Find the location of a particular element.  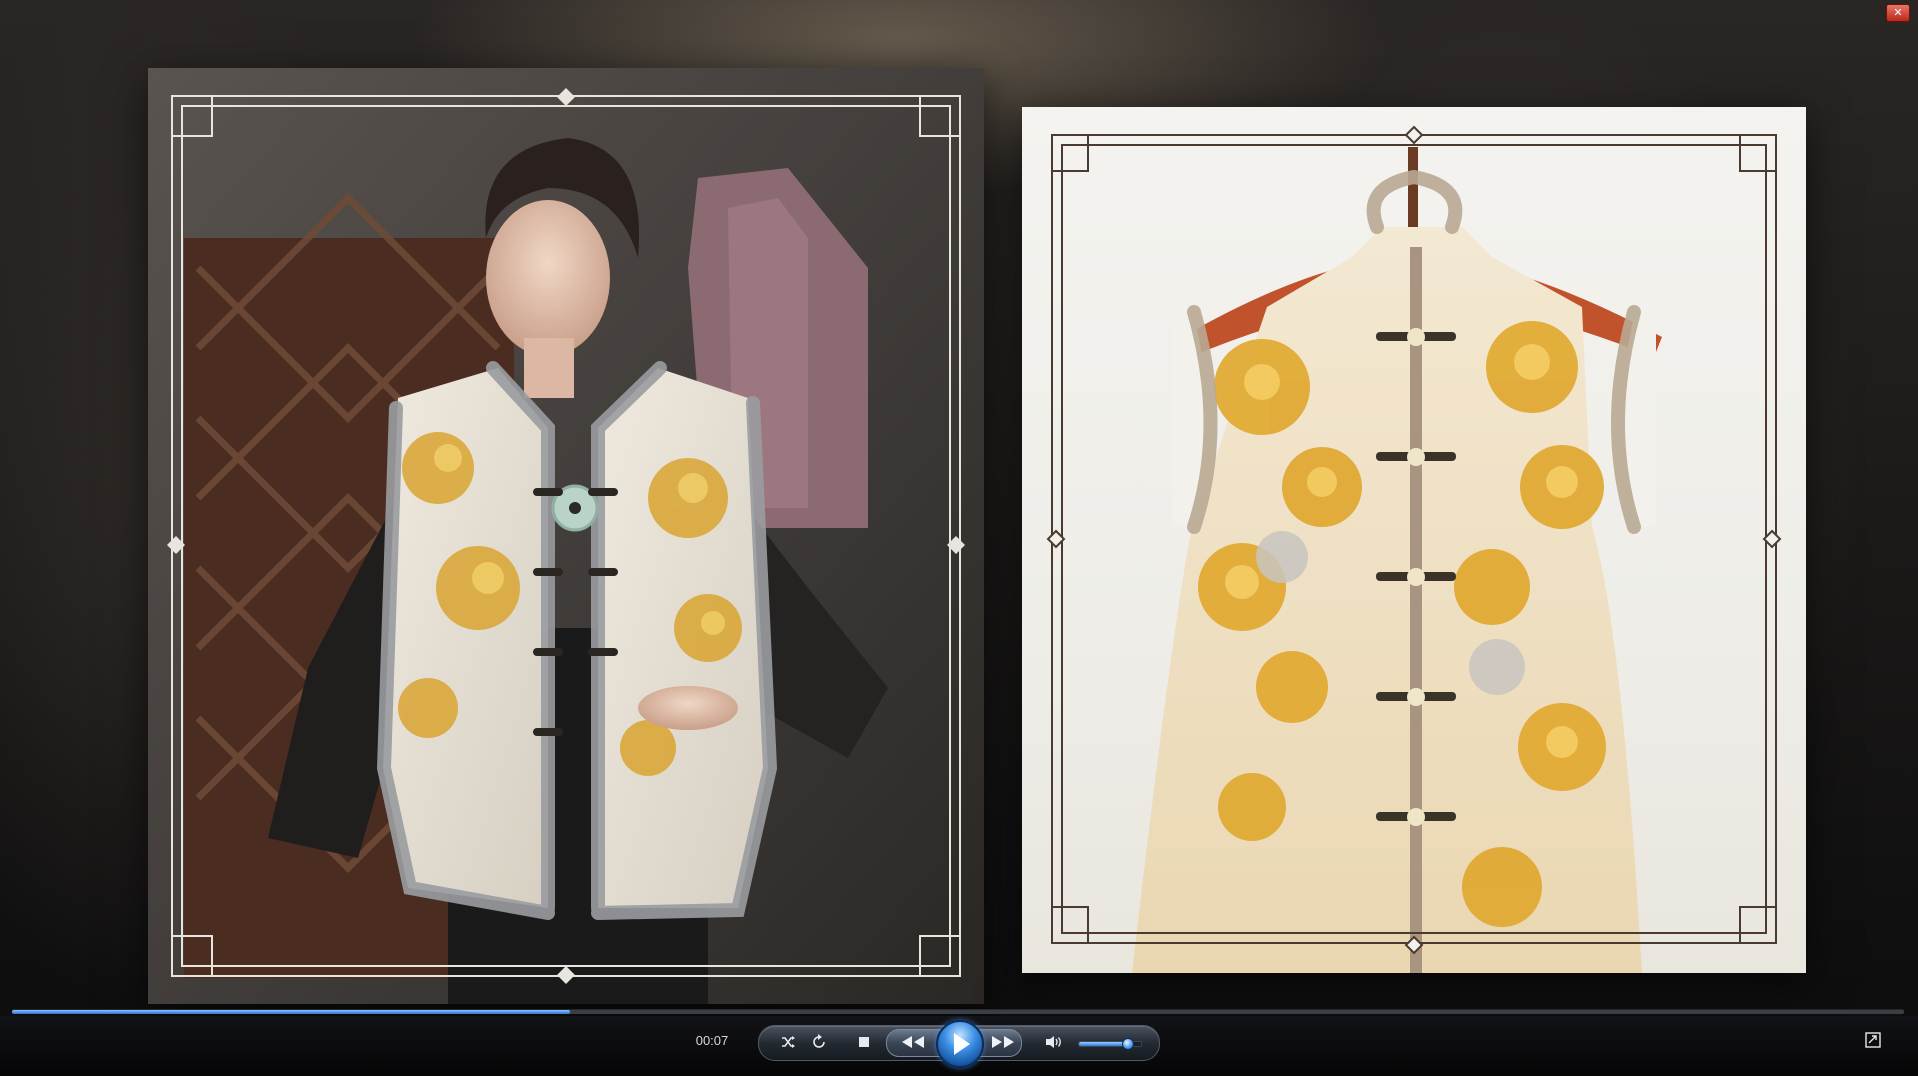

seek-bar is located at coordinates (958, 1011).